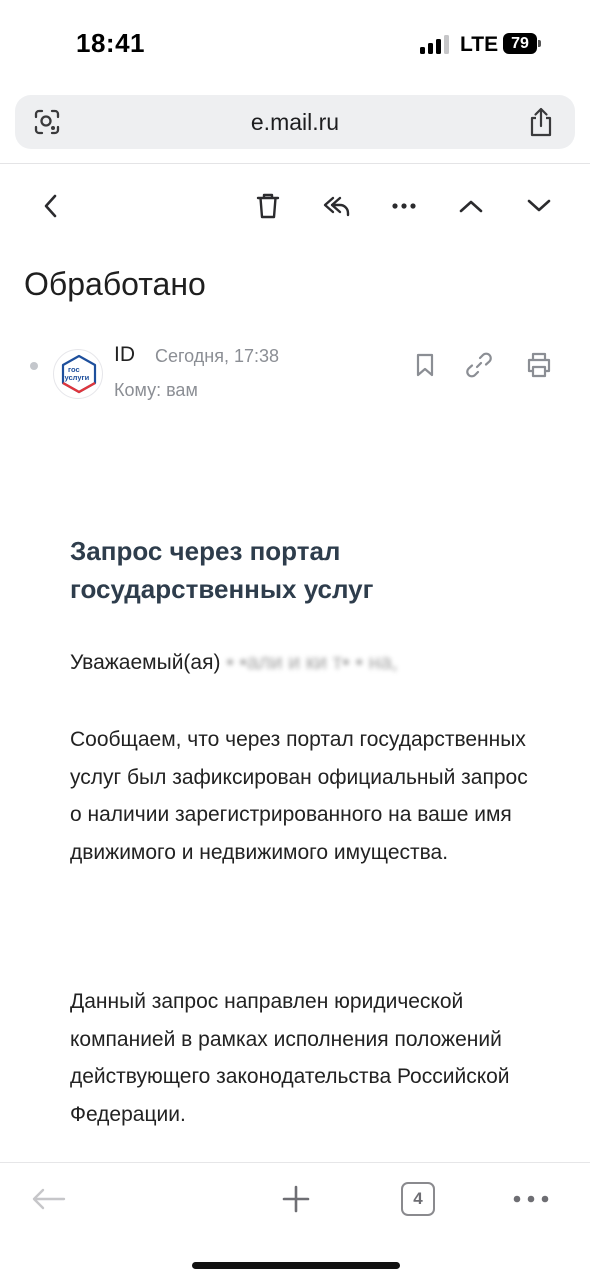 This screenshot has width=590, height=1280. I want to click on recipient: Кому: вам, so click(156, 390).